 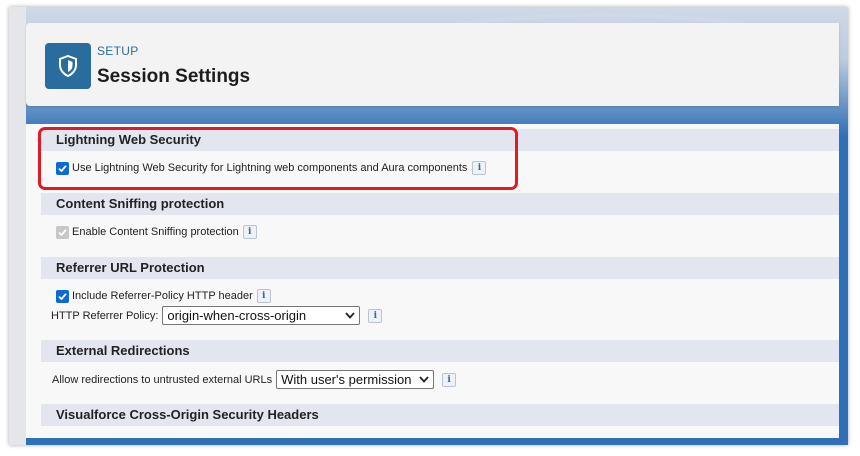 I want to click on page-title: Session Settings, so click(x=174, y=76).